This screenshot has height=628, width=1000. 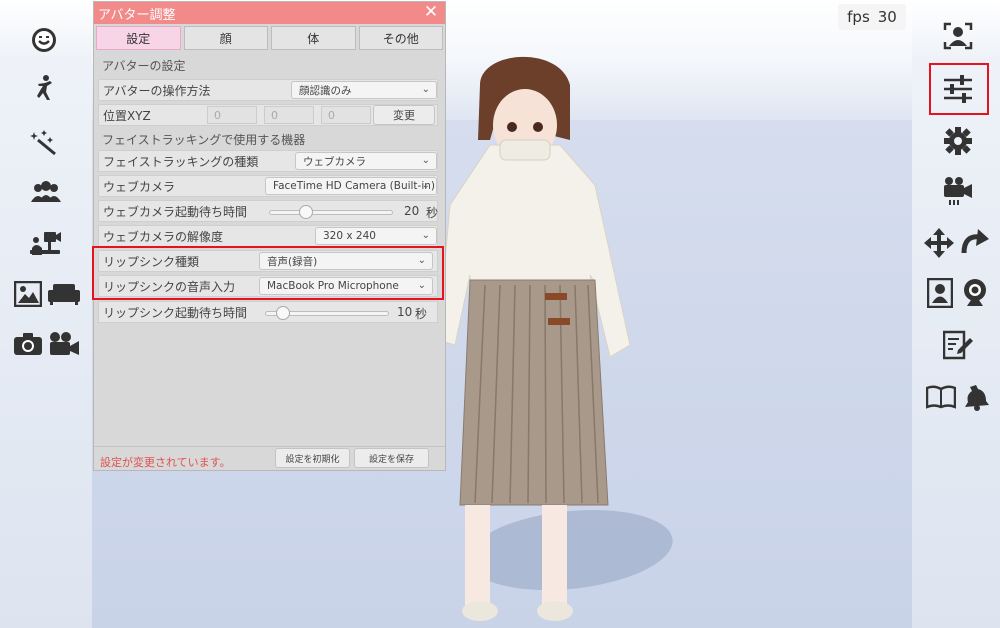 What do you see at coordinates (312, 458) in the screenshot?
I see `reset-settings-button: 設定を初期化` at bounding box center [312, 458].